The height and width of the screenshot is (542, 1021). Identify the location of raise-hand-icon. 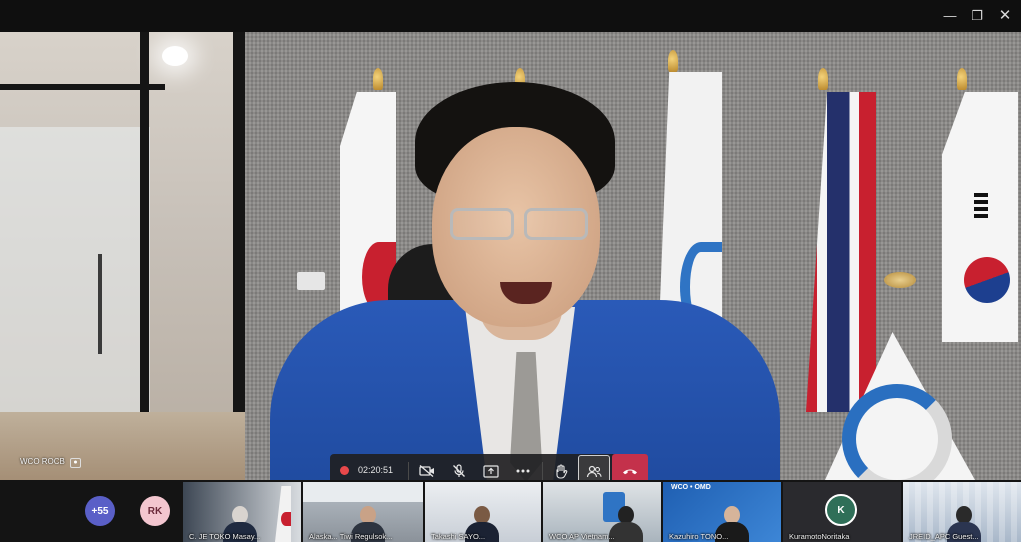
(562, 471).